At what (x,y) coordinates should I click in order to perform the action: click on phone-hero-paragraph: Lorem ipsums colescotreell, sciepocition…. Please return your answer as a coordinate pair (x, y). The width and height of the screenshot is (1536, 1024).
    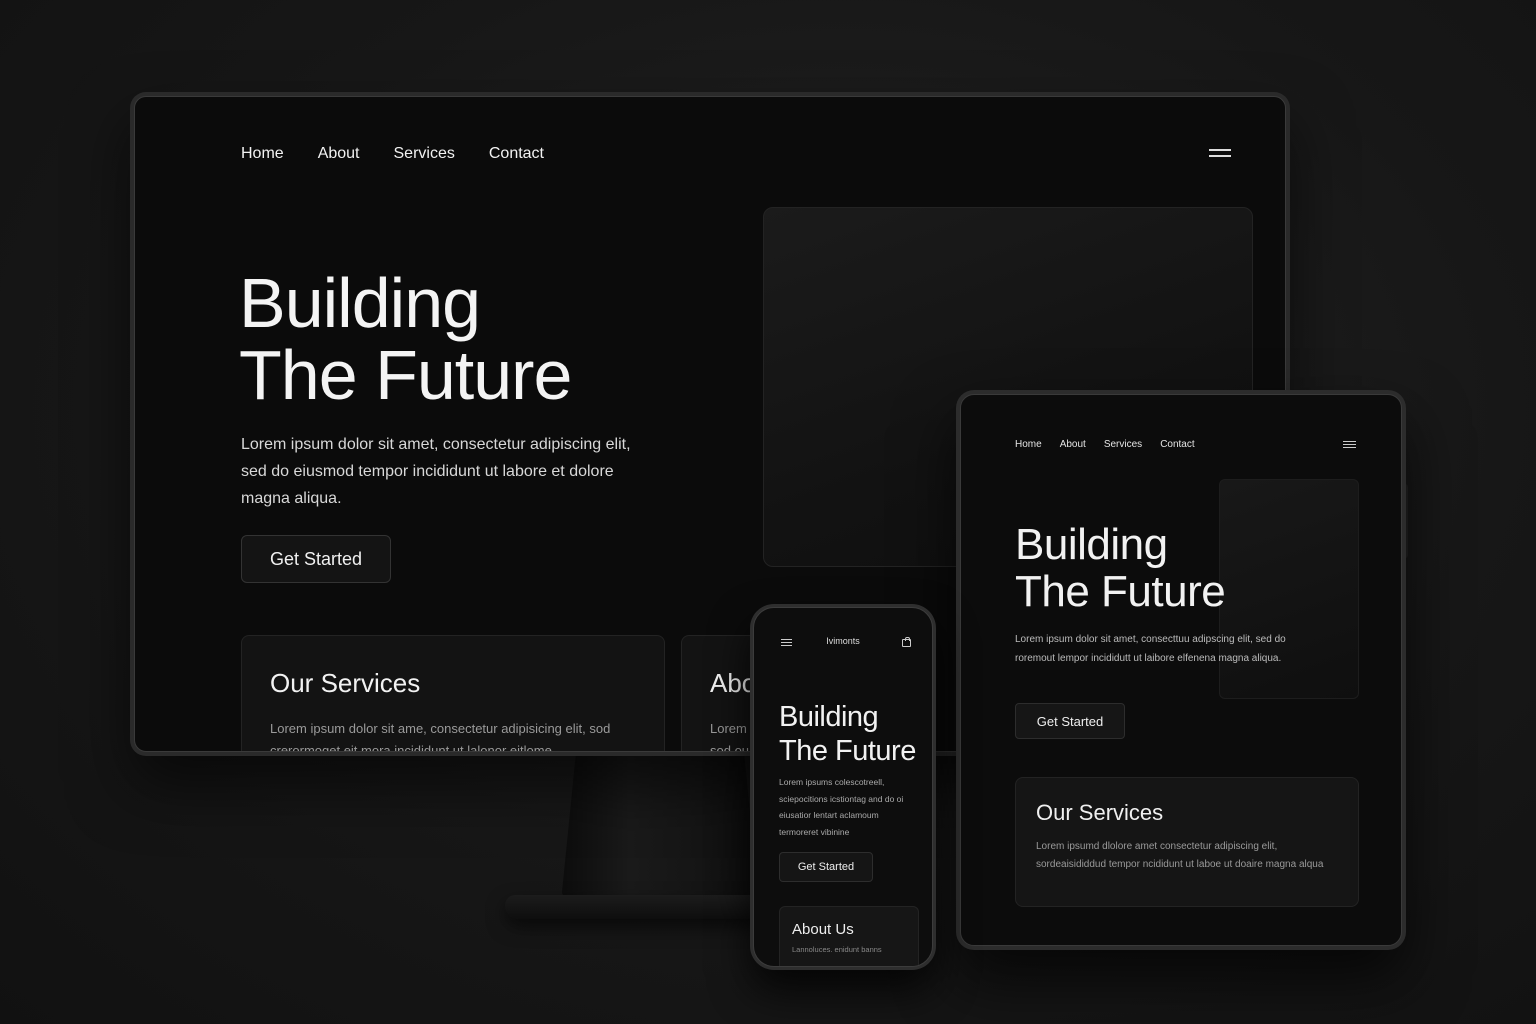
    Looking at the image, I should click on (841, 807).